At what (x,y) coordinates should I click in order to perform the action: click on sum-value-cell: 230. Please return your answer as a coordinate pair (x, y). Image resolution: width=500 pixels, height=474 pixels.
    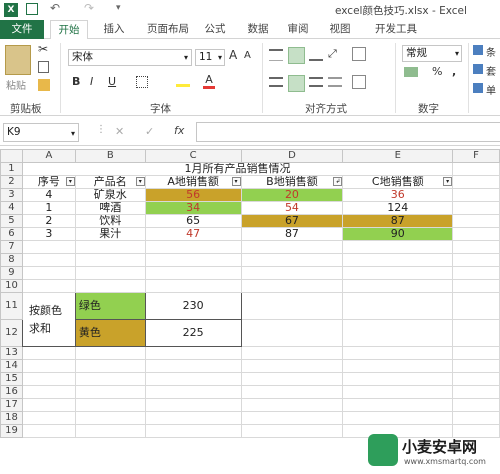
    Looking at the image, I should click on (193, 306).